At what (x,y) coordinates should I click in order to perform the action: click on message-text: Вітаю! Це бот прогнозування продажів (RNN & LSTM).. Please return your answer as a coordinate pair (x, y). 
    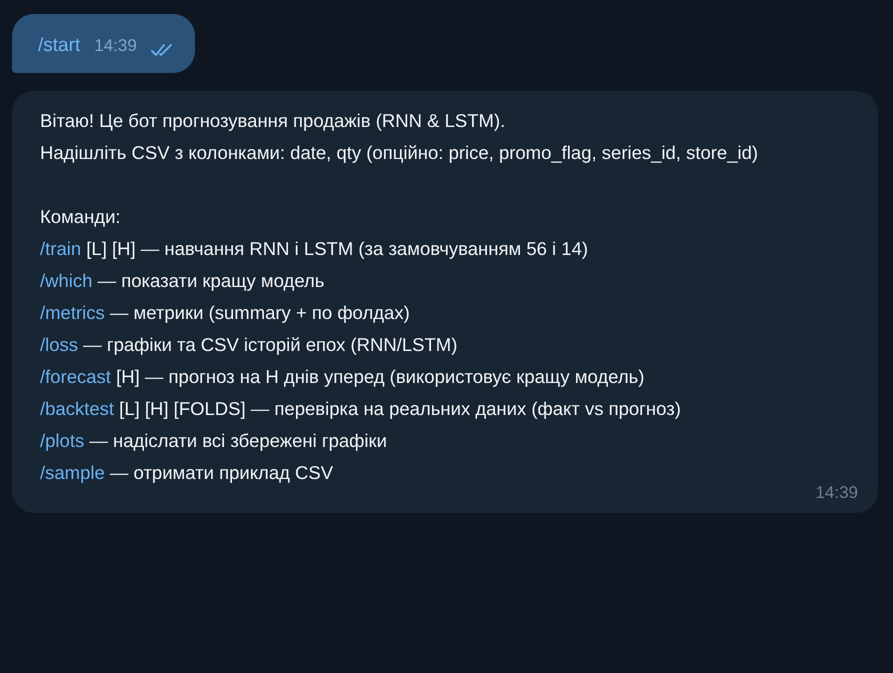
    Looking at the image, I should click on (273, 120).